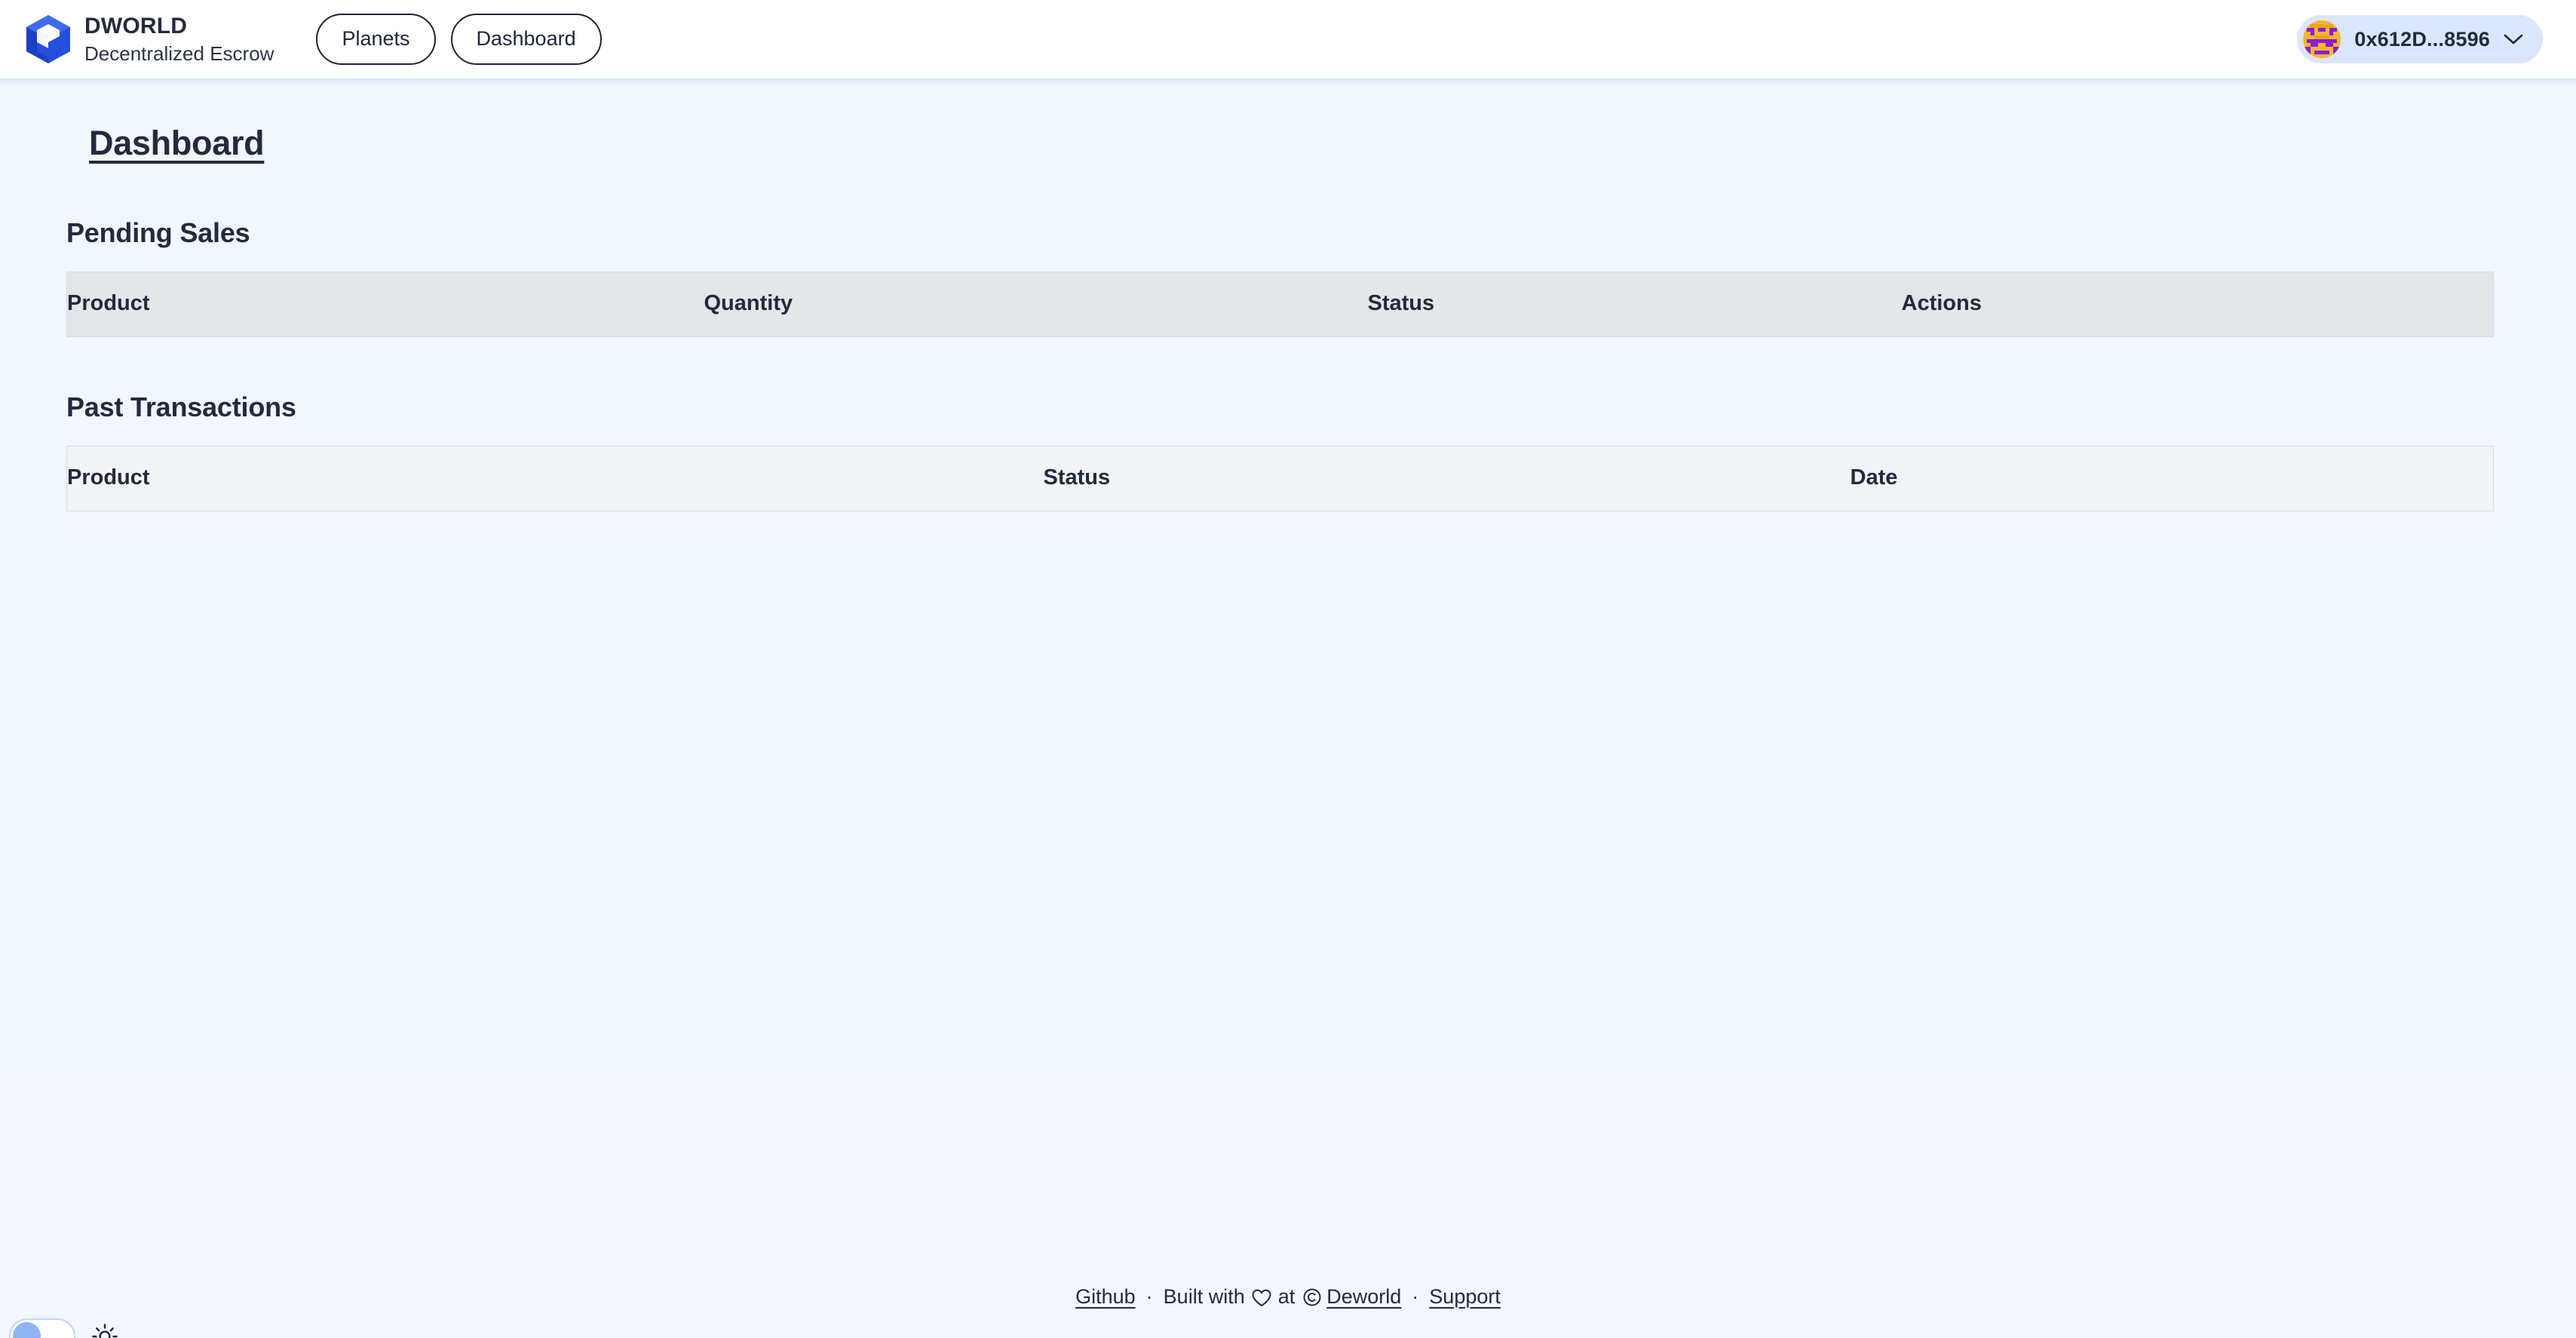  Describe the element at coordinates (105, 1331) in the screenshot. I see `sun-icon` at that location.